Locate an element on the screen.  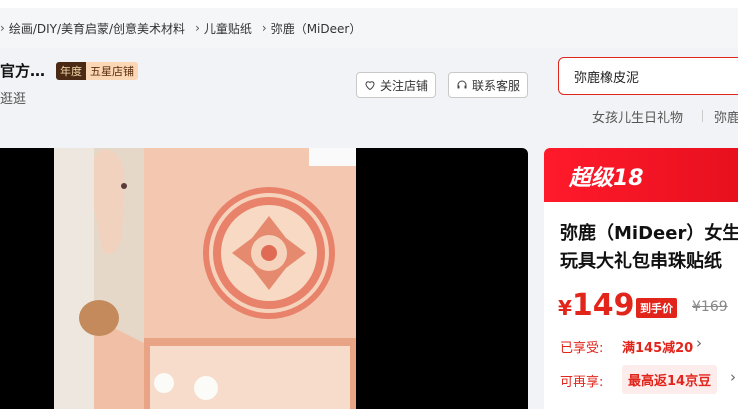
promo-label: 超级18 is located at coordinates (606, 178).